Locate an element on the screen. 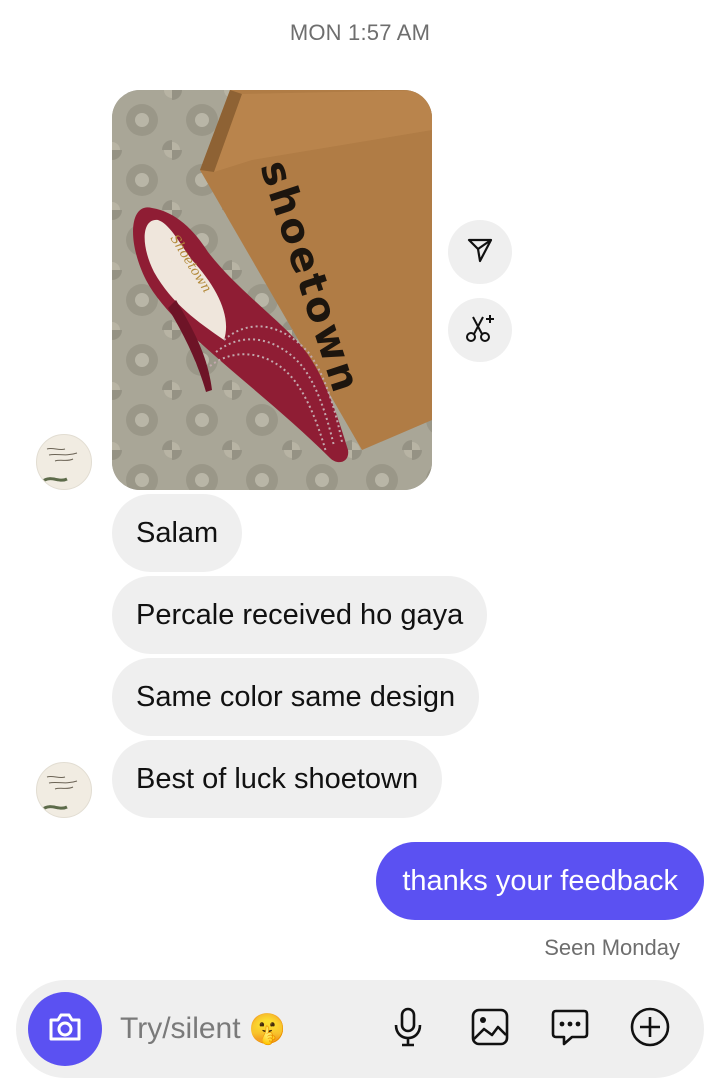 The height and width of the screenshot is (1080, 720). seen-status: Seen Monday is located at coordinates (612, 947).